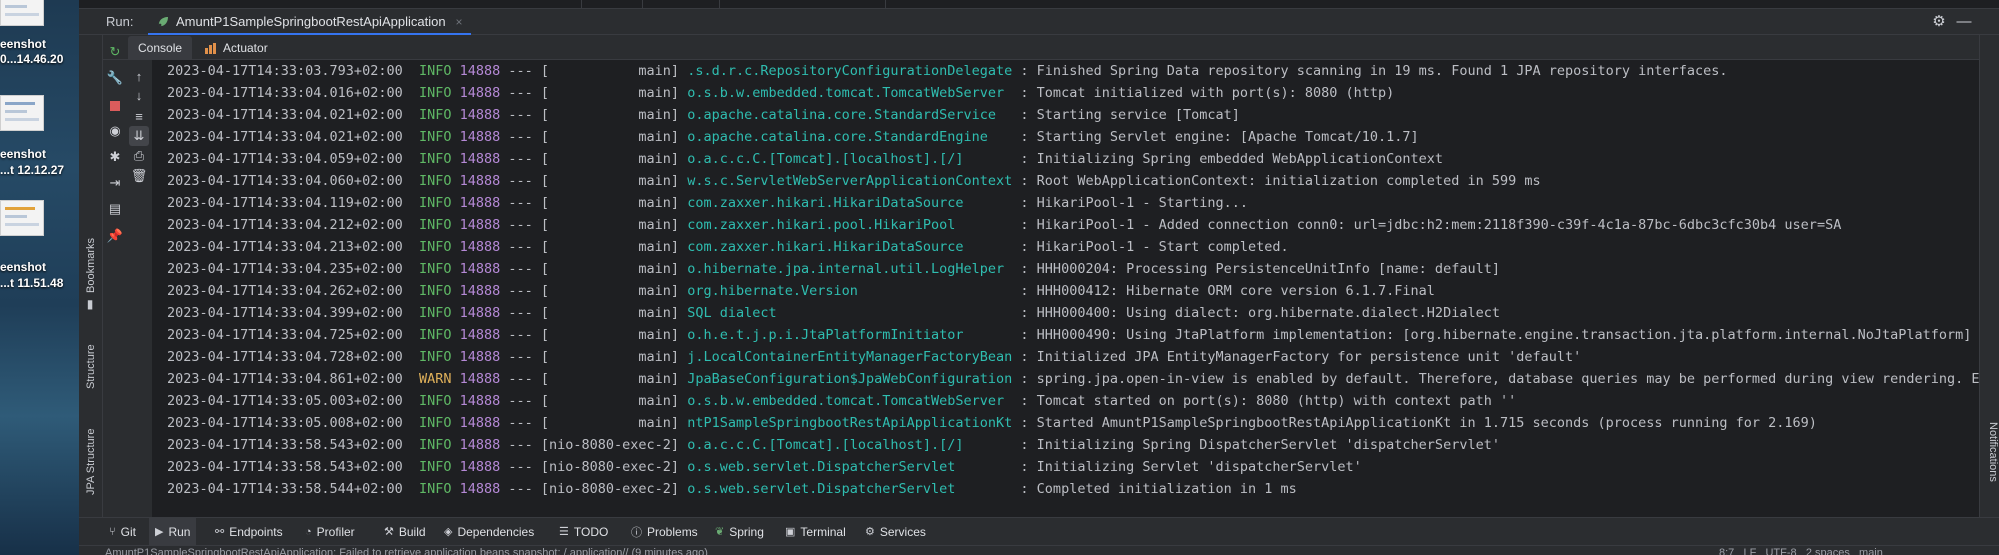  Describe the element at coordinates (115, 236) in the screenshot. I see `pin-icon: 📌` at that location.